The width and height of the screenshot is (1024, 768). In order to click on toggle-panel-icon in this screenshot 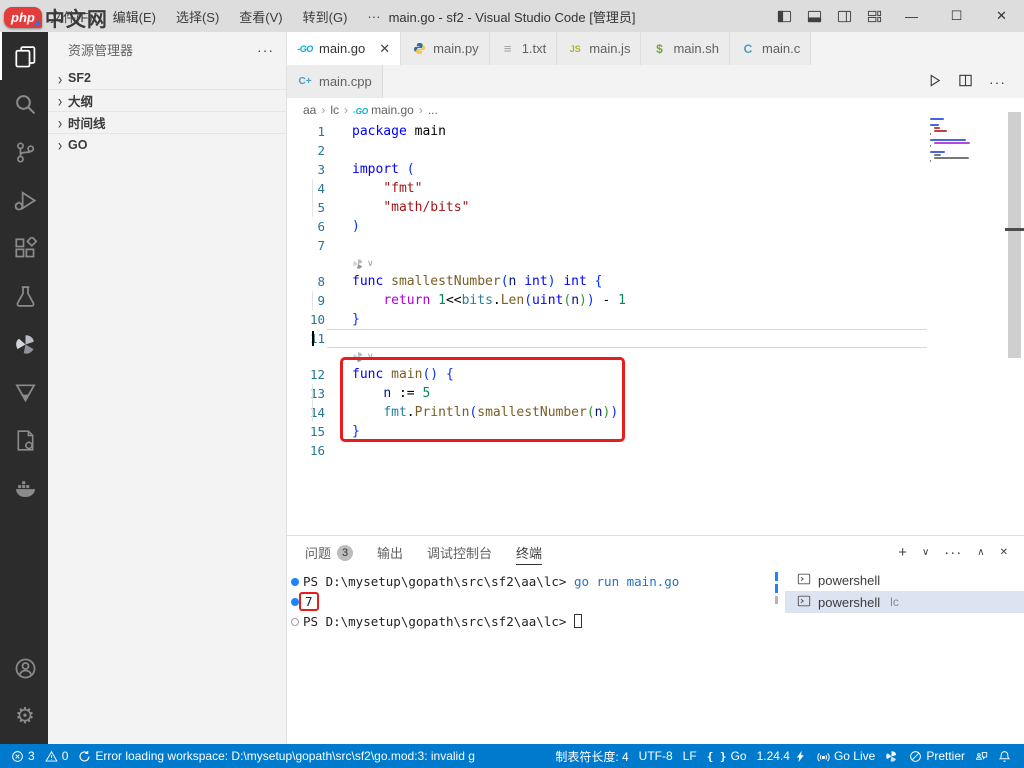, I will do `click(814, 16)`.